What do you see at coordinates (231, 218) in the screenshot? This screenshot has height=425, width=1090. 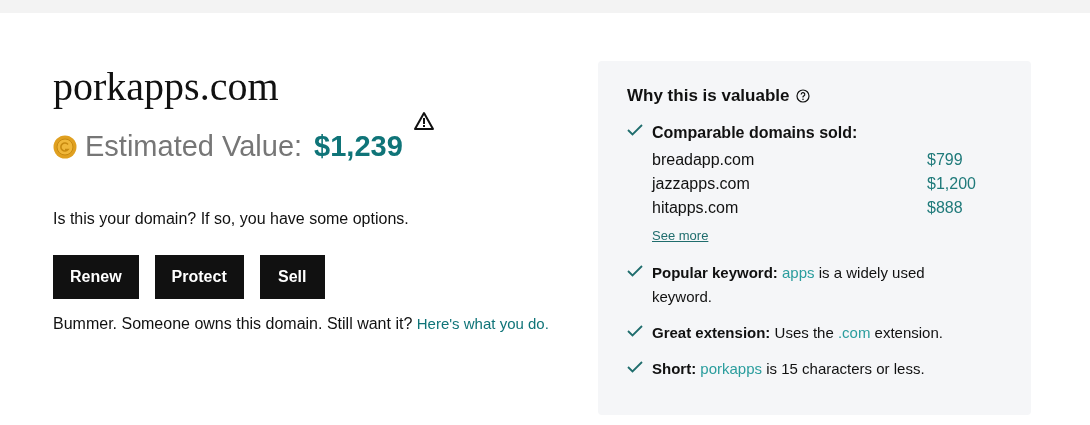 I see `domain-prompt: Is this your domain? If so, you have some options.` at bounding box center [231, 218].